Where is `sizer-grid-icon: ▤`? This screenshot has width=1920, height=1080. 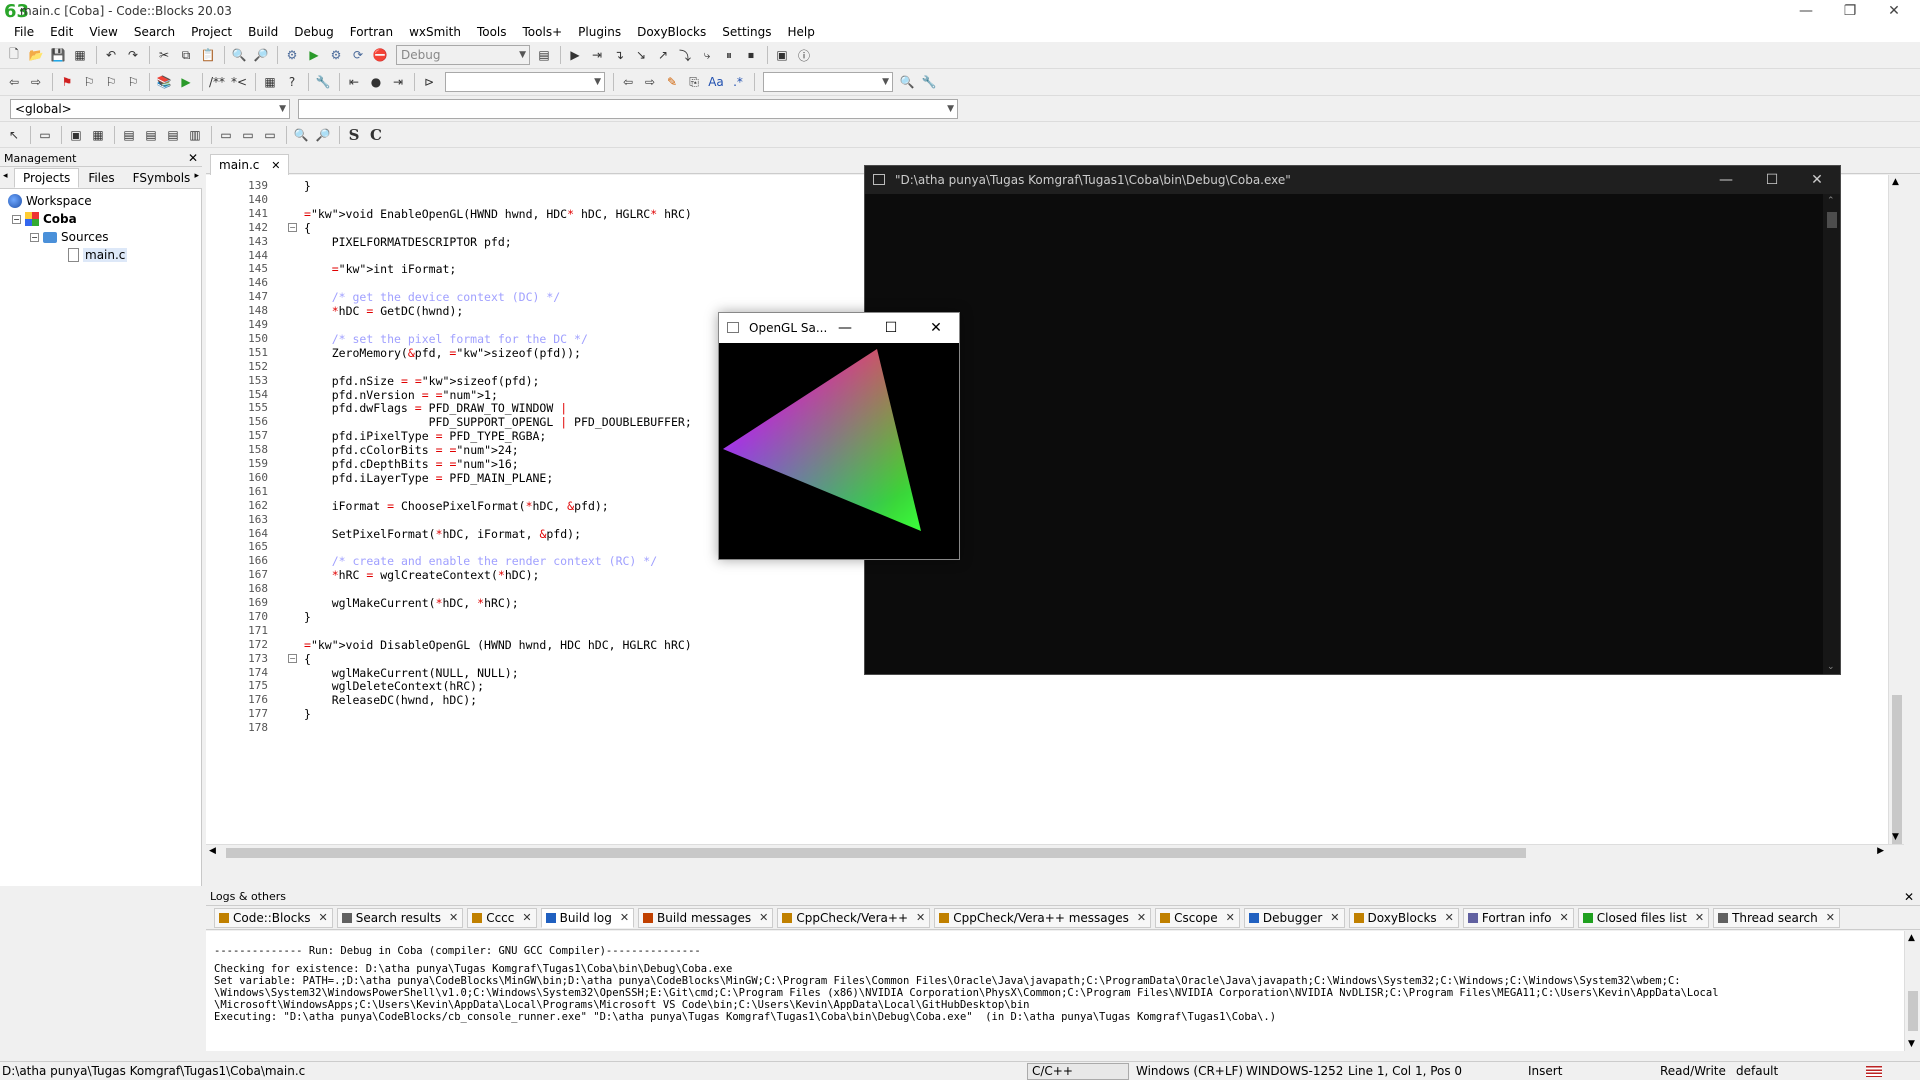
sizer-grid-icon: ▤ is located at coordinates (173, 135).